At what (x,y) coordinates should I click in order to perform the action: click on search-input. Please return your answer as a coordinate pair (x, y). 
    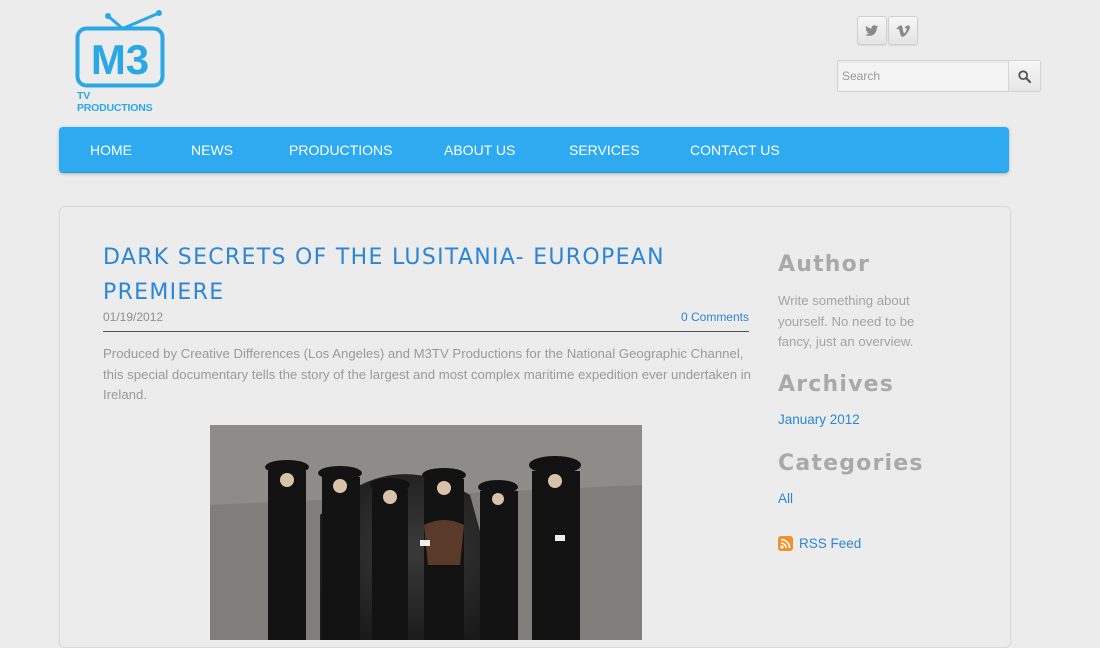
    Looking at the image, I should click on (922, 76).